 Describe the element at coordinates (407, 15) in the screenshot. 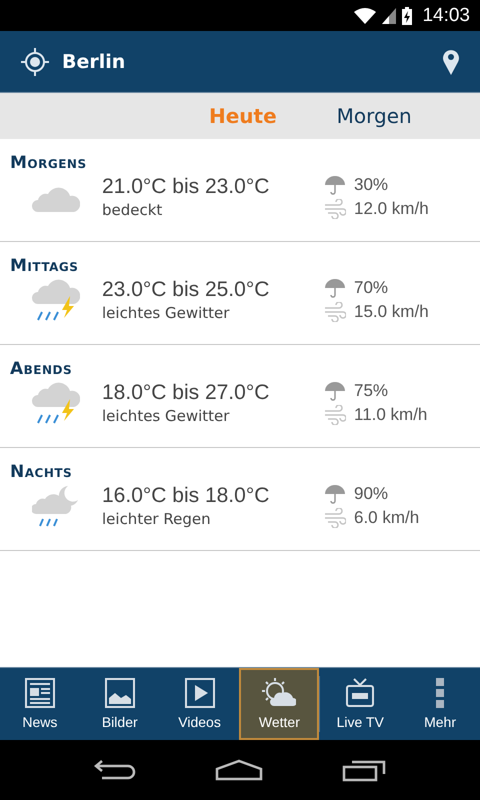

I see `battery-icon` at that location.